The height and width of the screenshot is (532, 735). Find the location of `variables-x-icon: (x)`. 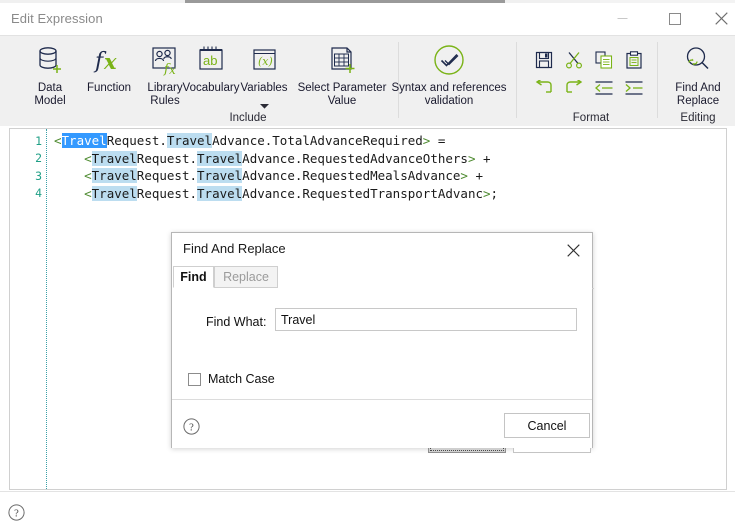

variables-x-icon: (x) is located at coordinates (264, 60).